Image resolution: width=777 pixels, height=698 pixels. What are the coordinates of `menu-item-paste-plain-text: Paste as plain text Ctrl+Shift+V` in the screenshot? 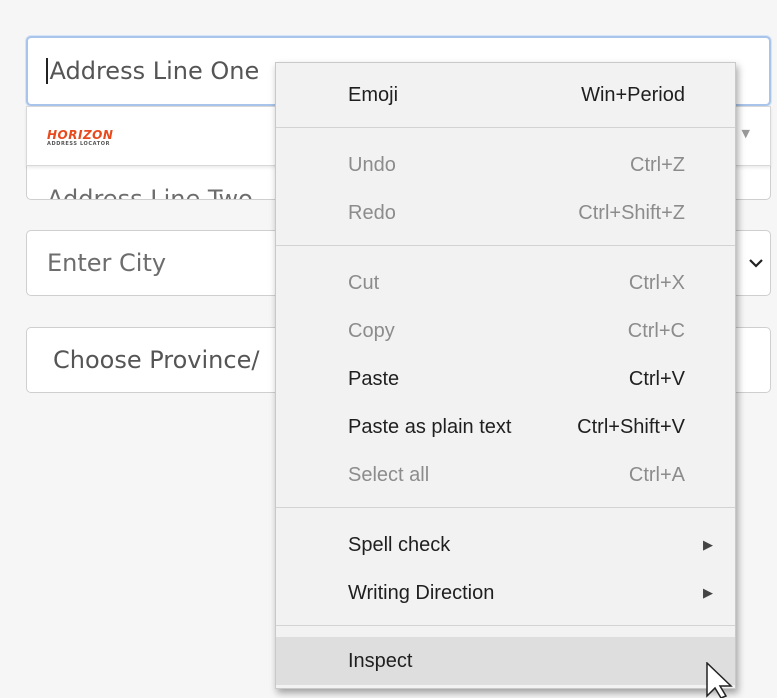 It's located at (505, 427).